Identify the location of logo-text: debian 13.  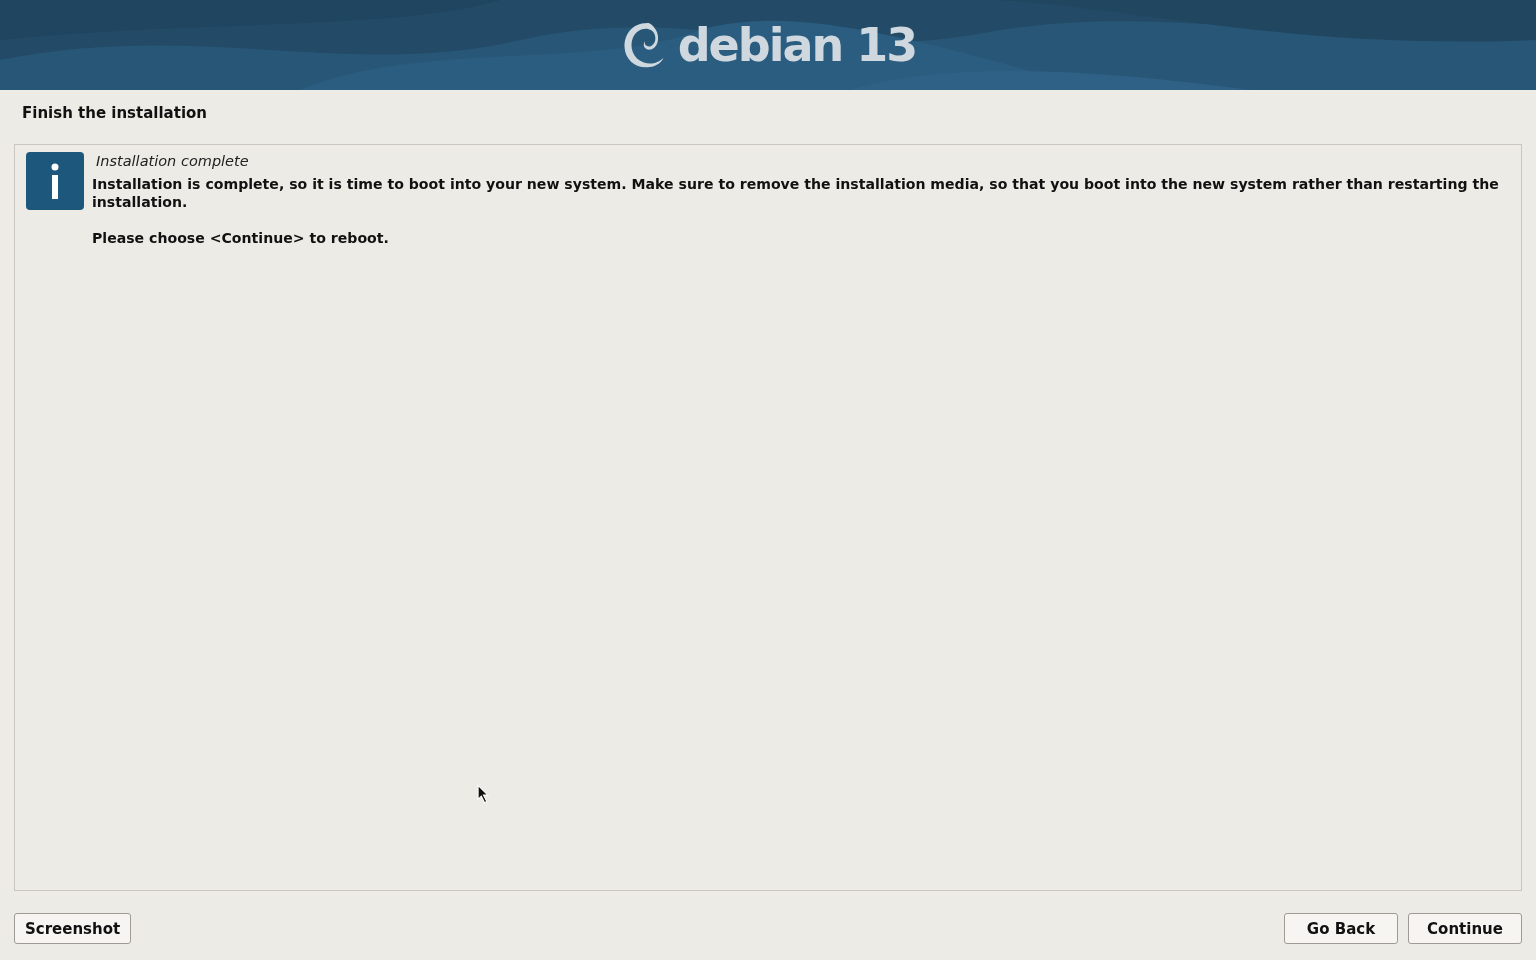
(797, 45).